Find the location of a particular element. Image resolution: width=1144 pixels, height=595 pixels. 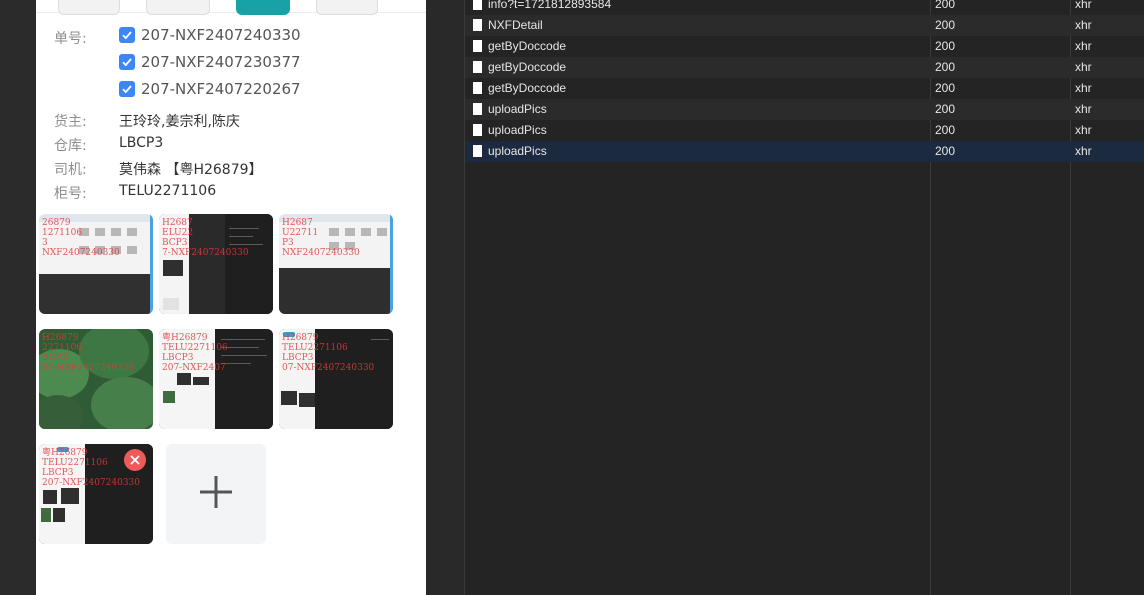

request-name: NXFDetail is located at coordinates (515, 25).